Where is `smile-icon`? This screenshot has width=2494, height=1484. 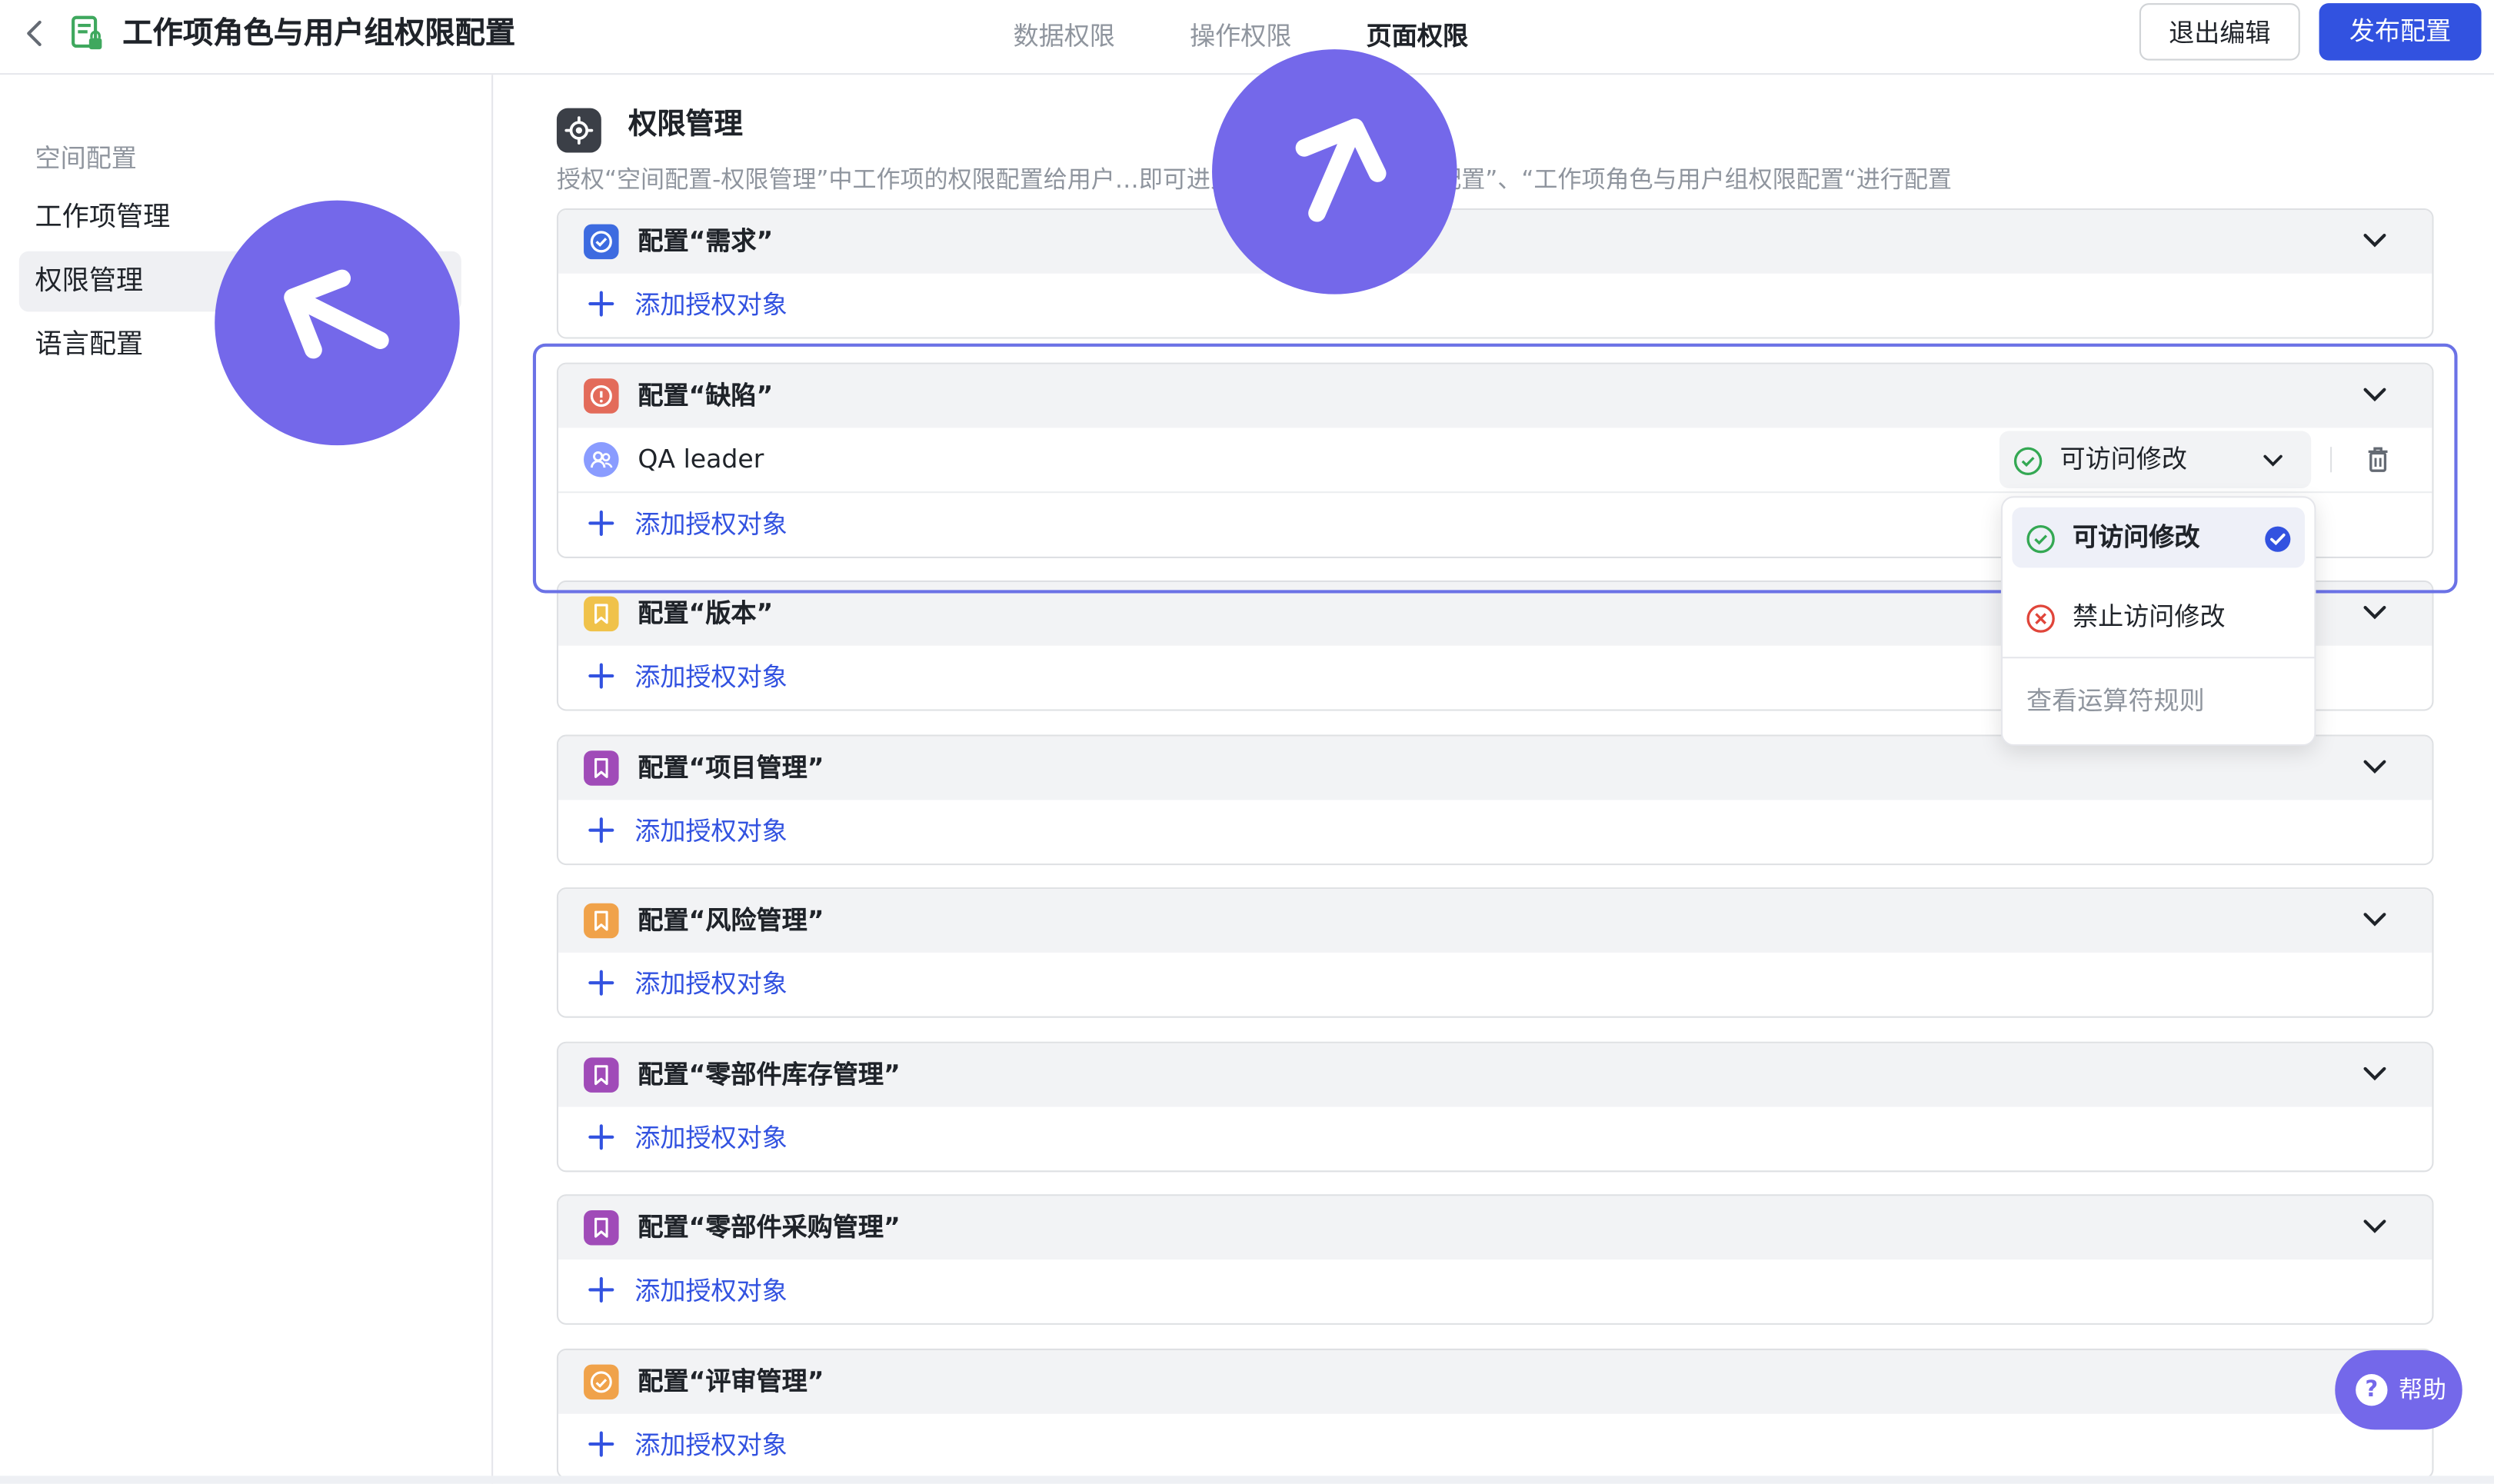
smile-icon is located at coordinates (601, 1382).